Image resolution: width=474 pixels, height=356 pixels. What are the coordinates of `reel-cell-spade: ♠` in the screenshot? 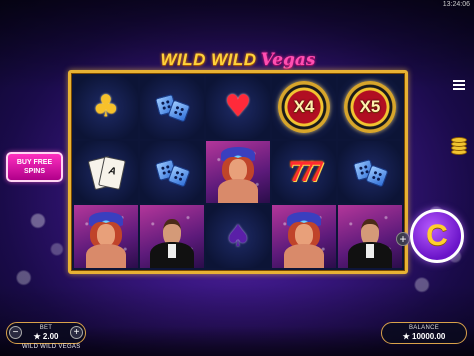 It's located at (238, 236).